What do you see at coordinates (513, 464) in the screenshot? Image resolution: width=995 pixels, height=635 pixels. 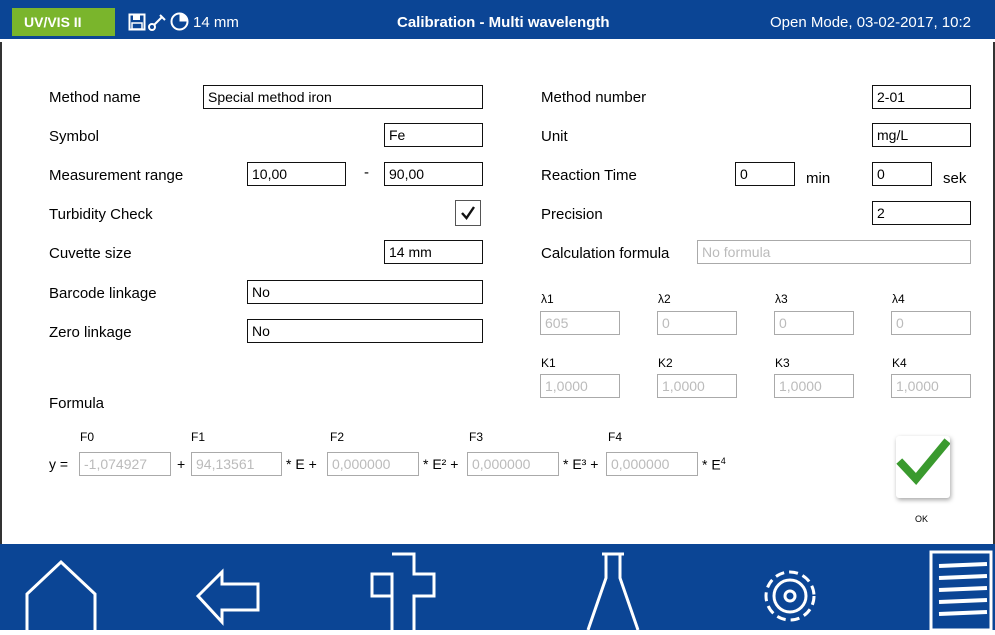 I see `f3-field: 0,000000` at bounding box center [513, 464].